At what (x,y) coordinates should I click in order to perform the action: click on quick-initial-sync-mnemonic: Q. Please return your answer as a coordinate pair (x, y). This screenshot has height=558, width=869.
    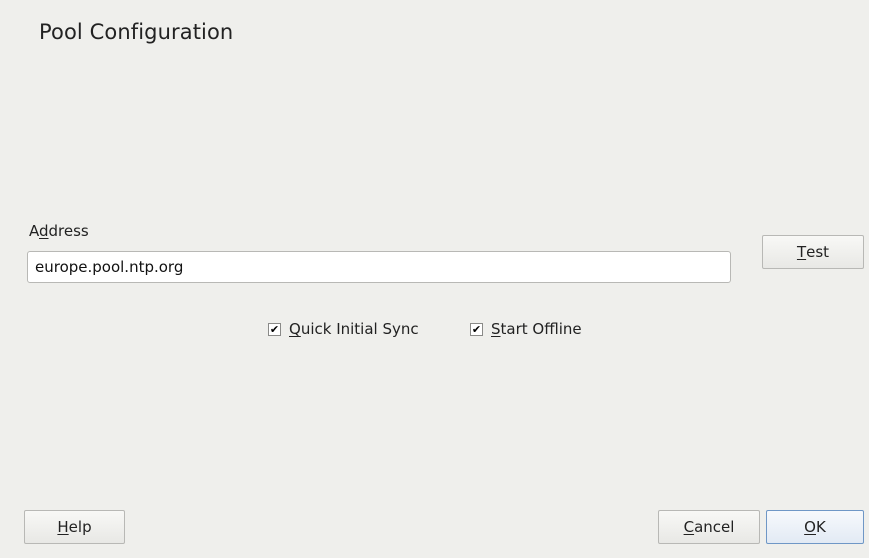
    Looking at the image, I should click on (295, 329).